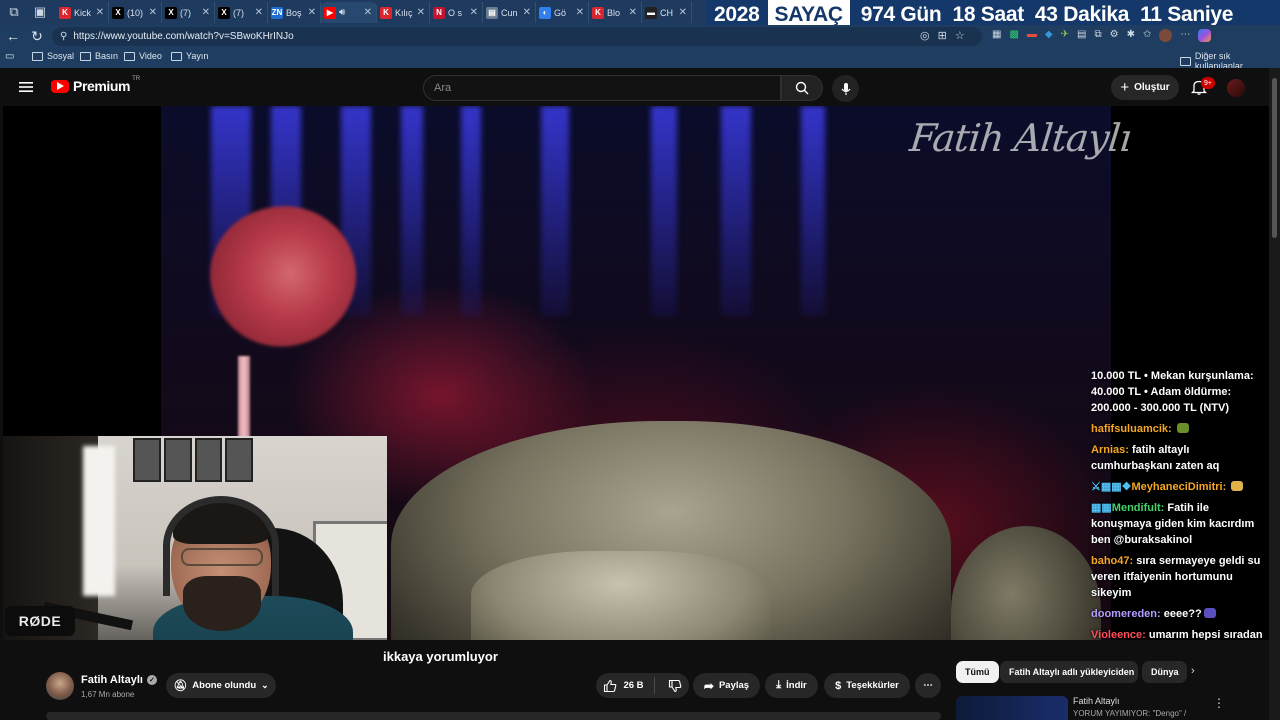 The width and height of the screenshot is (1280, 720). What do you see at coordinates (1110, 450) in the screenshot?
I see `chat-username: Arnias:` at bounding box center [1110, 450].